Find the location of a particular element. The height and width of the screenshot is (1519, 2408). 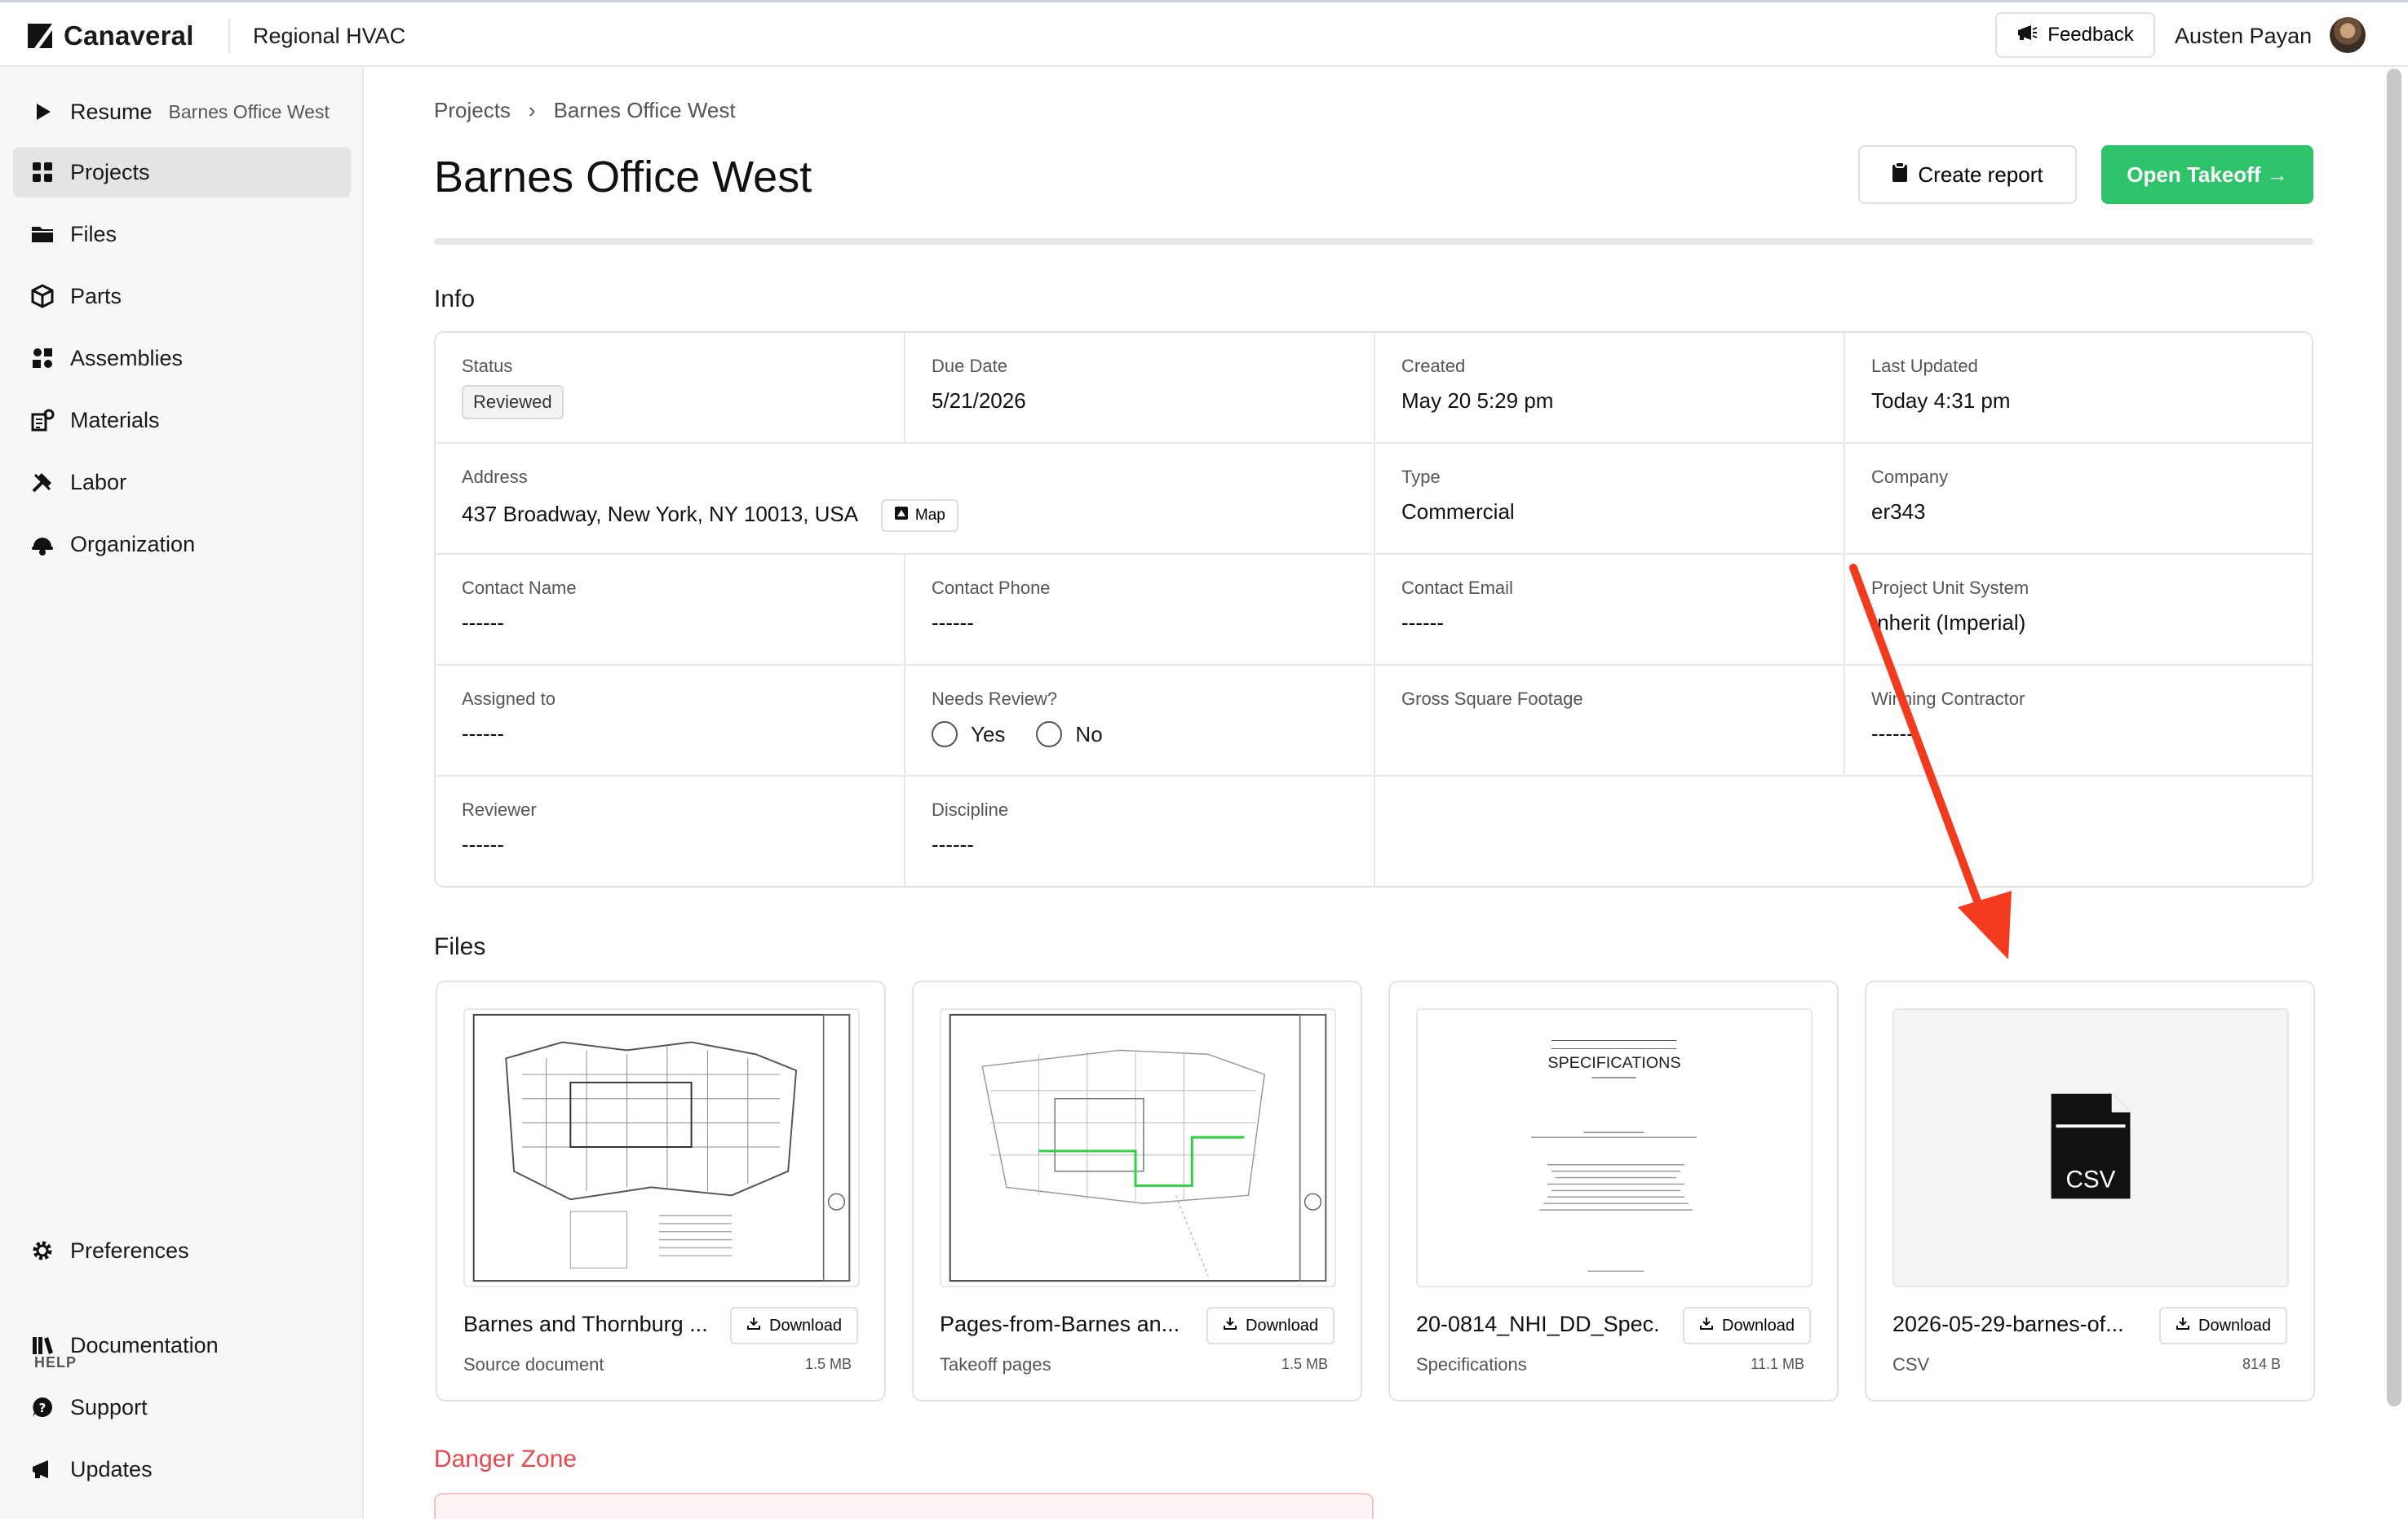

takeoff-thumbnail is located at coordinates (1138, 1147).